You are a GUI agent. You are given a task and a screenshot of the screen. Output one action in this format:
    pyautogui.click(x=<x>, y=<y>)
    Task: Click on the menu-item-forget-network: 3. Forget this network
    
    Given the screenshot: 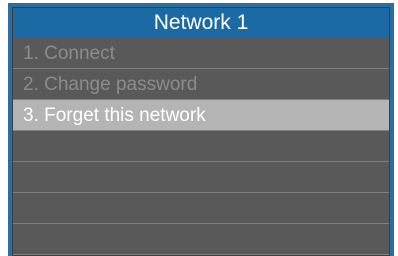 What is the action you would take?
    pyautogui.click(x=201, y=115)
    